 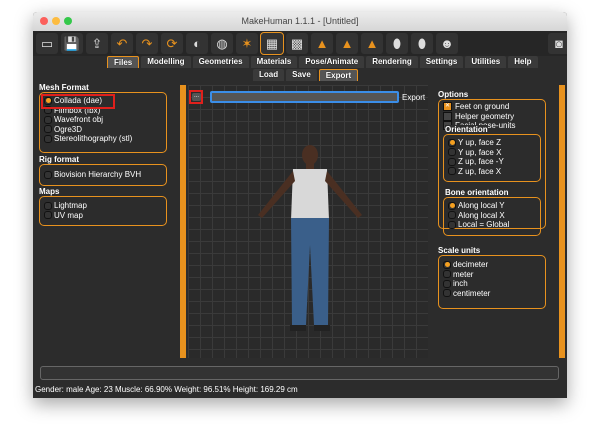 I want to click on radio-option: Along local X, so click(x=494, y=216).